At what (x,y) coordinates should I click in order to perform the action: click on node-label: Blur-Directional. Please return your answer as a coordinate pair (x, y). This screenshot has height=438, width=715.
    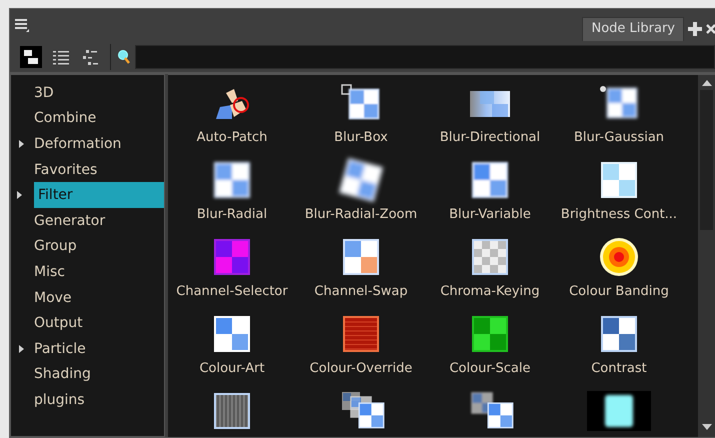
    Looking at the image, I should click on (490, 138).